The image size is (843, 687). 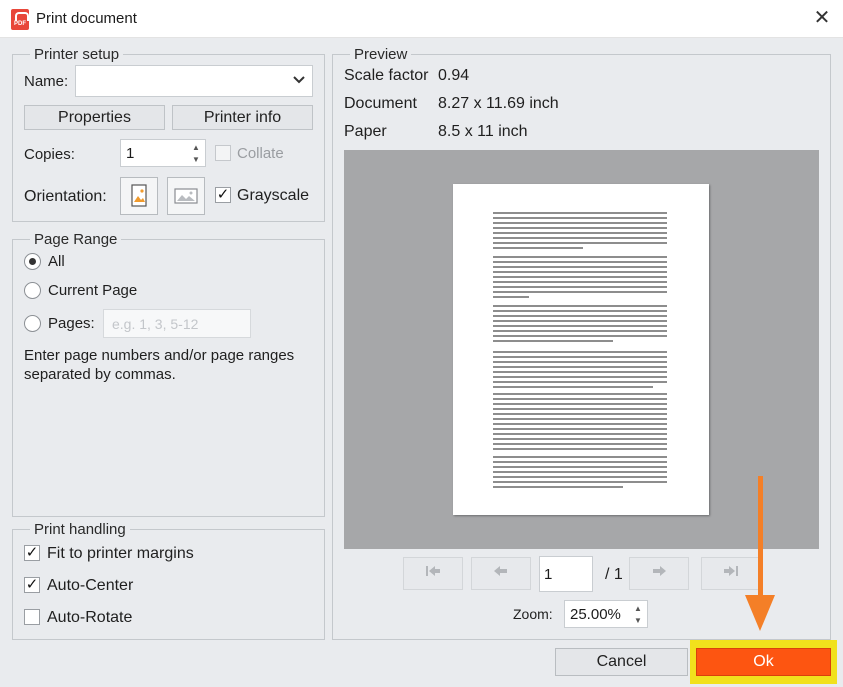 I want to click on fit-margins-checkbox: ✓, so click(x=32, y=553).